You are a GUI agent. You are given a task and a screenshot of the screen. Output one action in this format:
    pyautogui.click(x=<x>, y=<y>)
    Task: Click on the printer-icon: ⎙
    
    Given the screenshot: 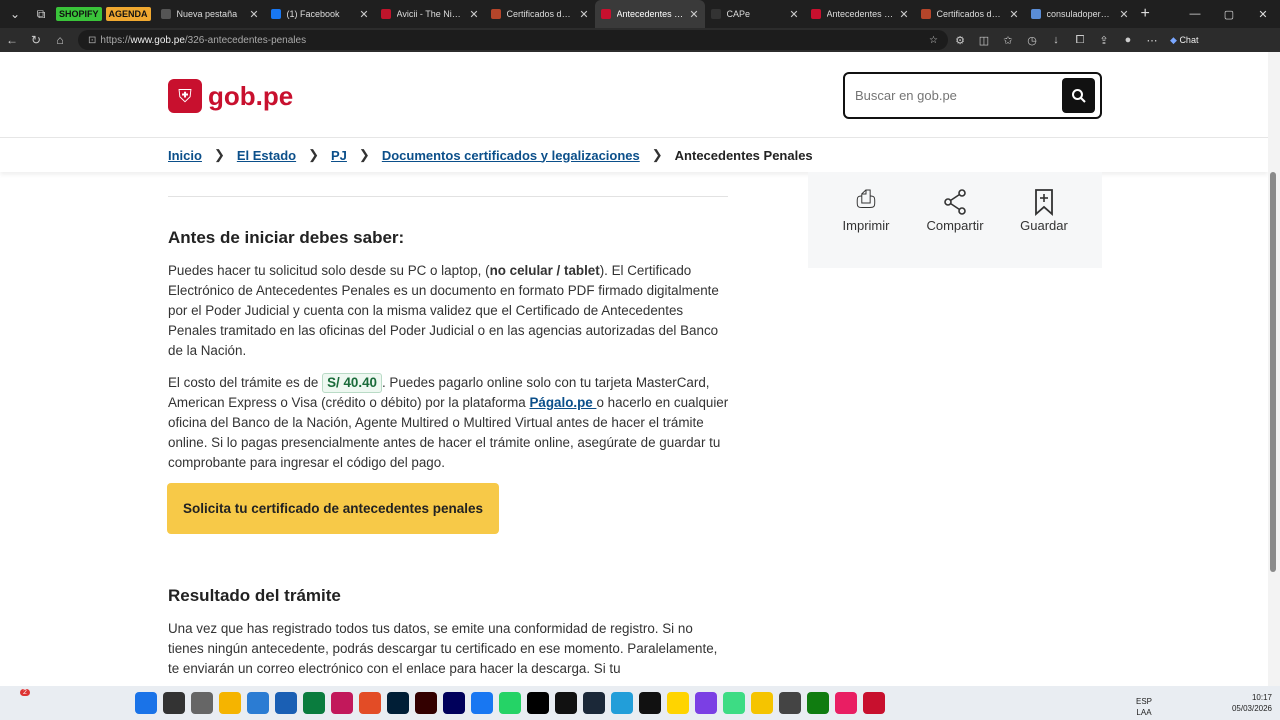 What is the action you would take?
    pyautogui.click(x=866, y=199)
    